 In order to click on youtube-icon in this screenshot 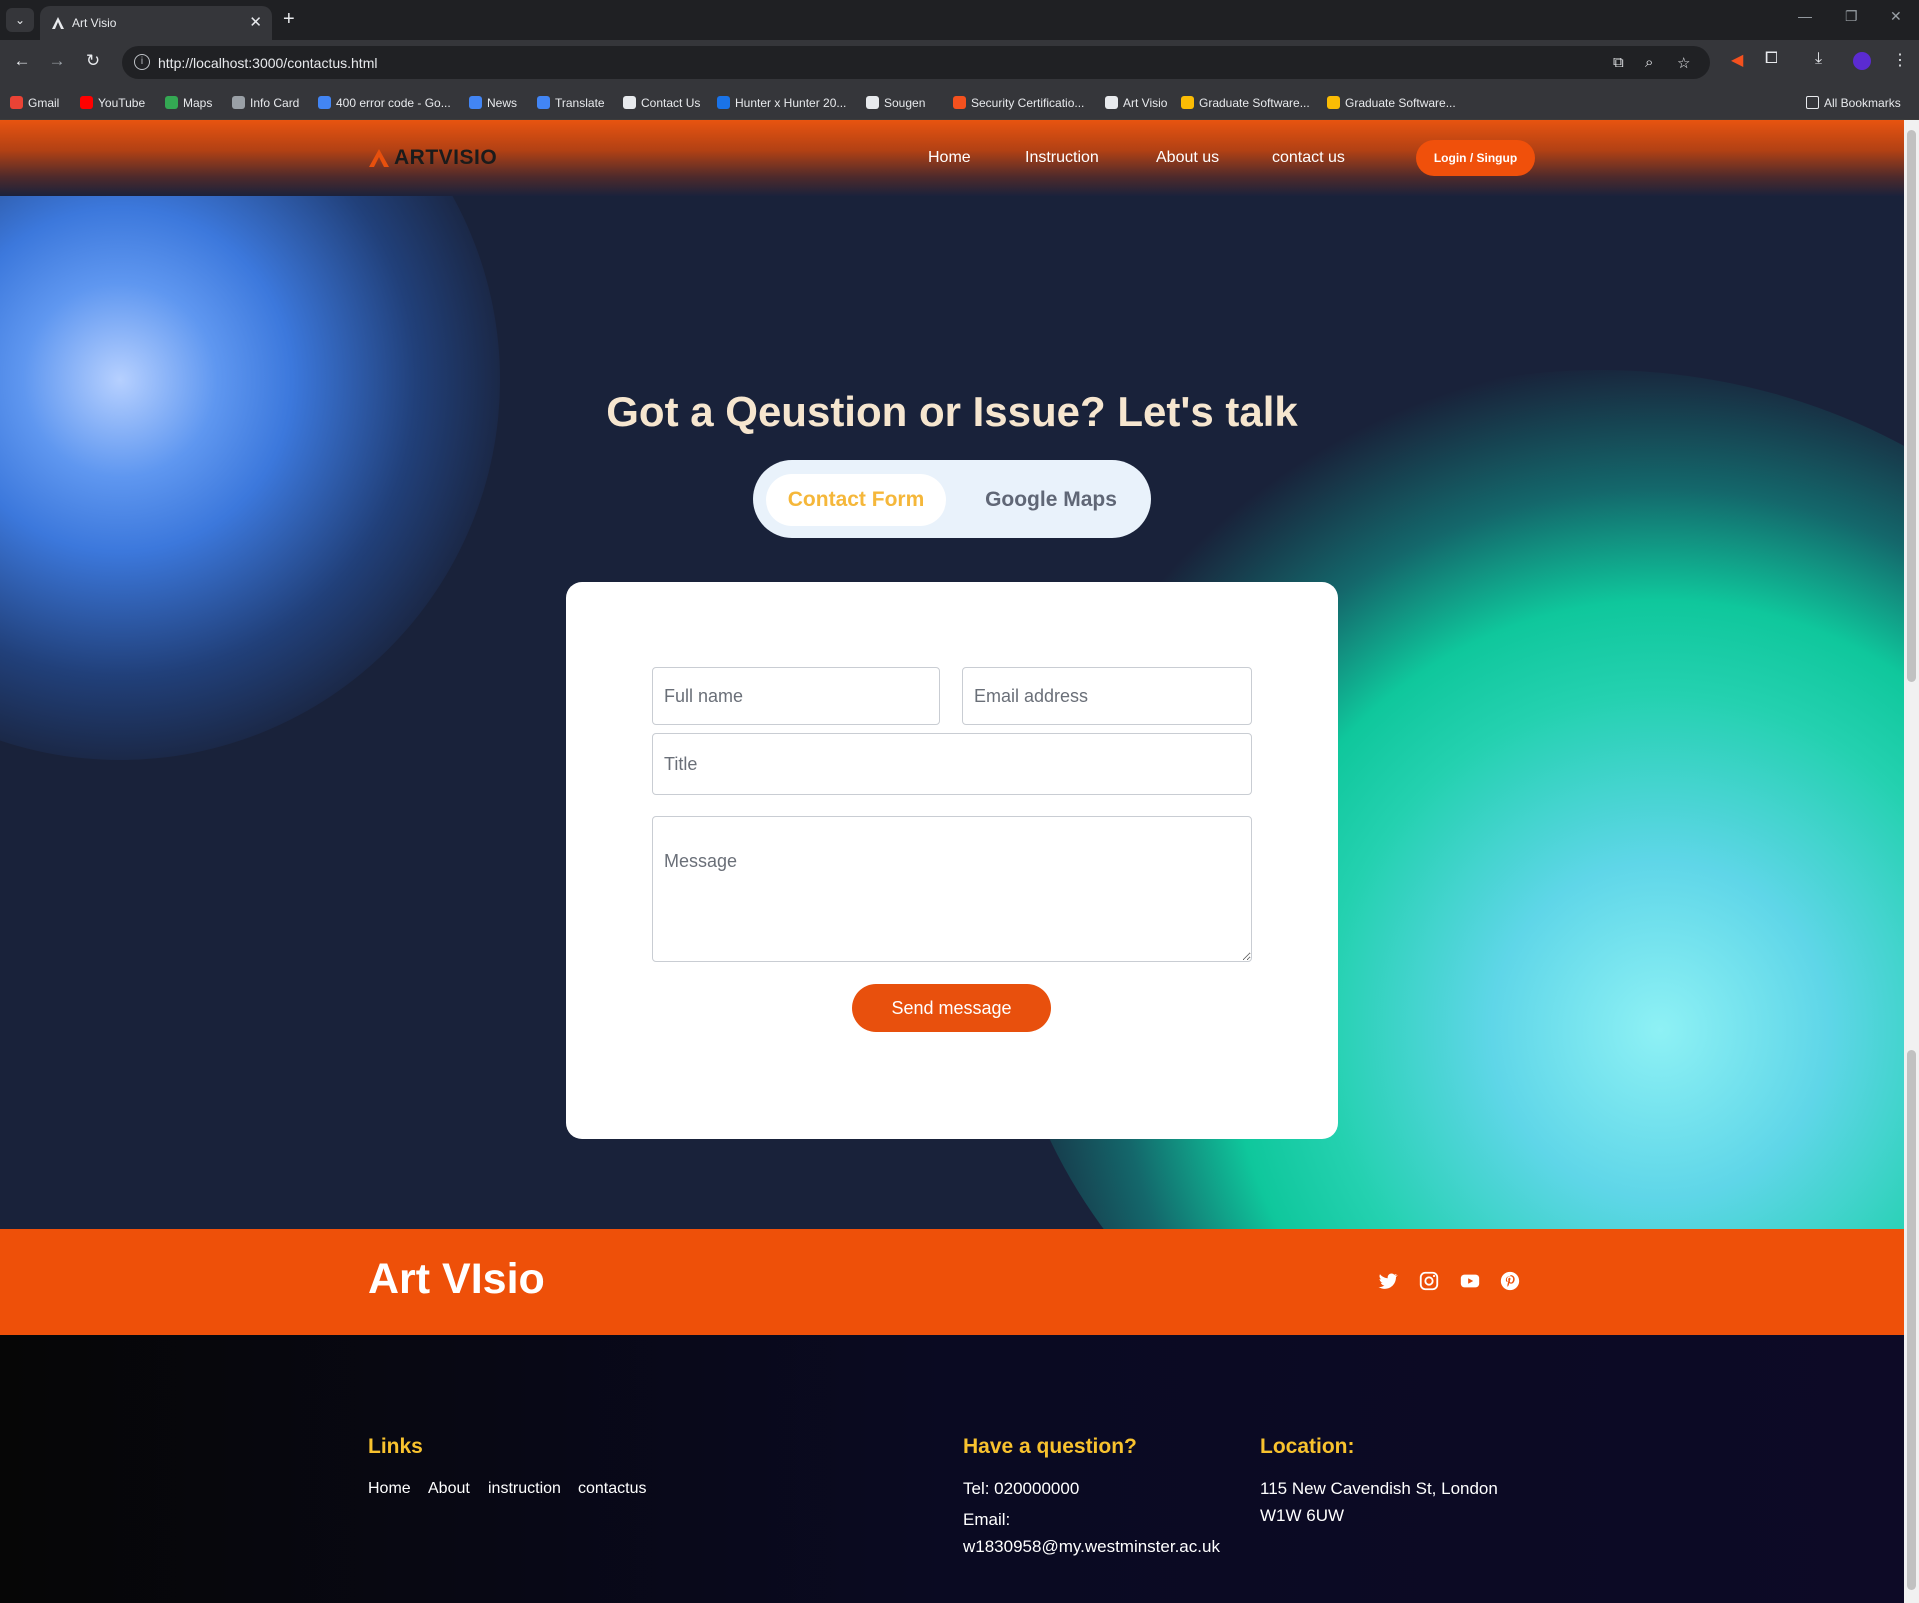, I will do `click(1470, 1281)`.